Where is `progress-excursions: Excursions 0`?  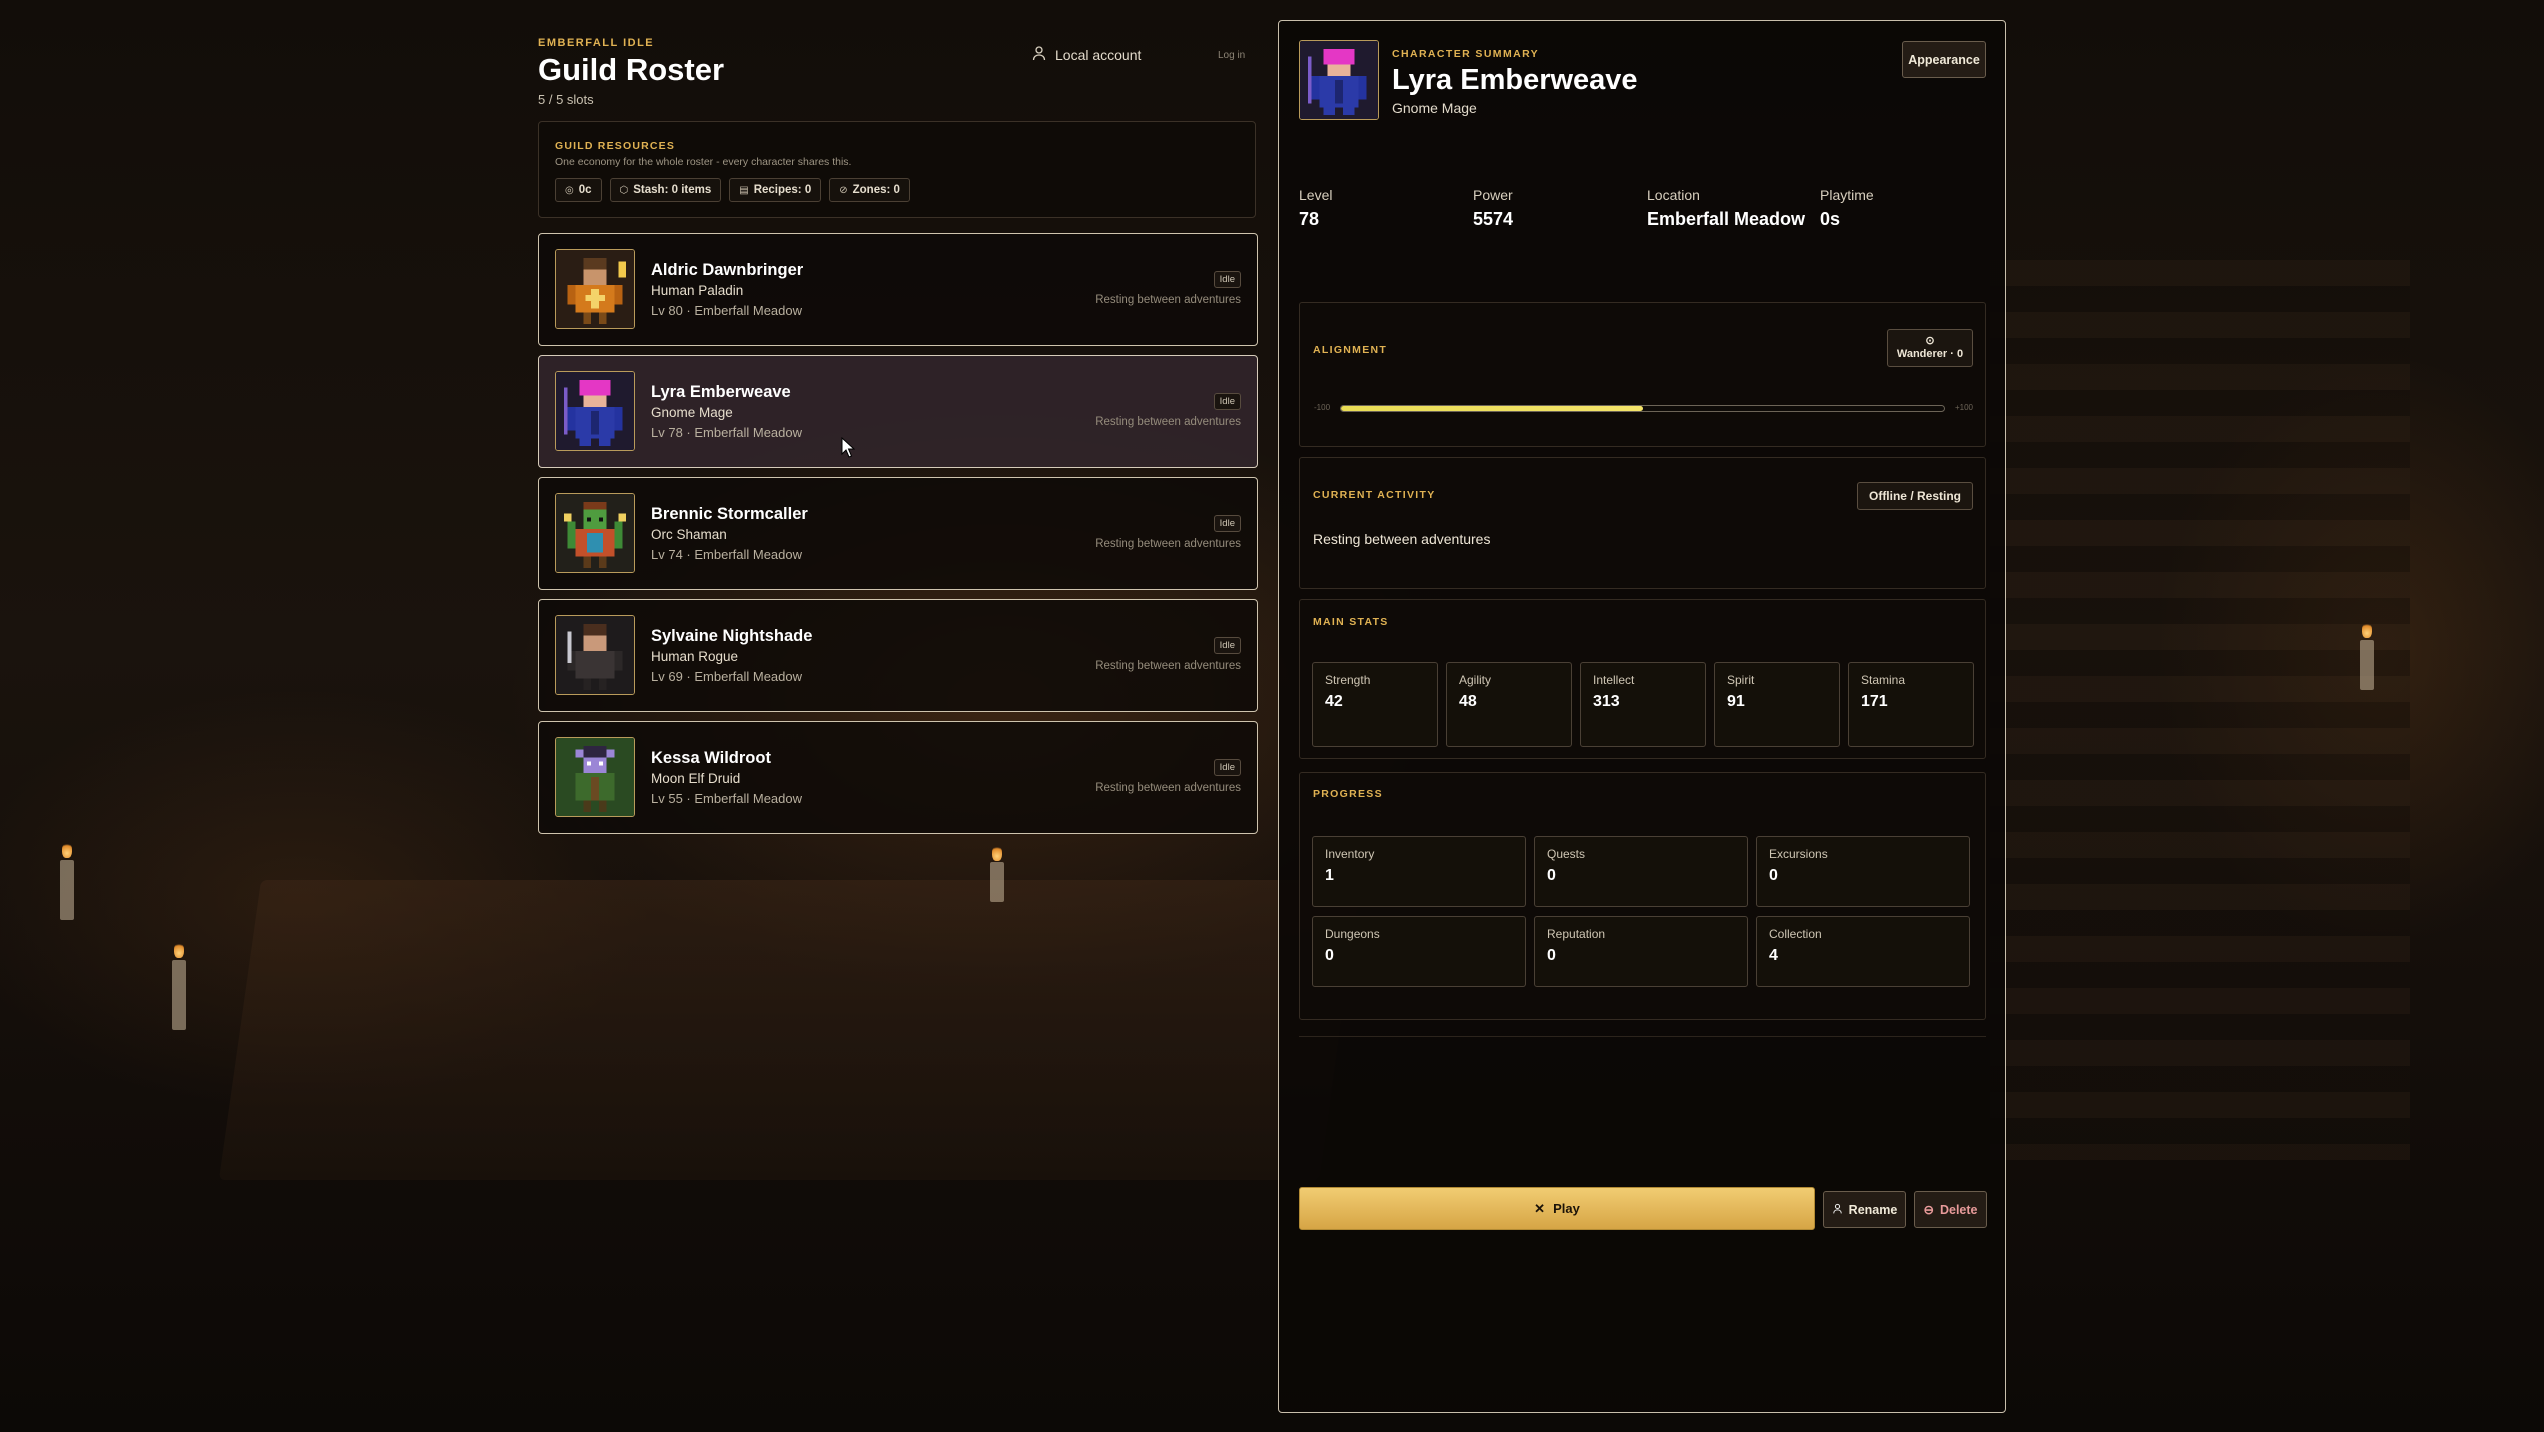
progress-excursions: Excursions 0 is located at coordinates (1863, 871).